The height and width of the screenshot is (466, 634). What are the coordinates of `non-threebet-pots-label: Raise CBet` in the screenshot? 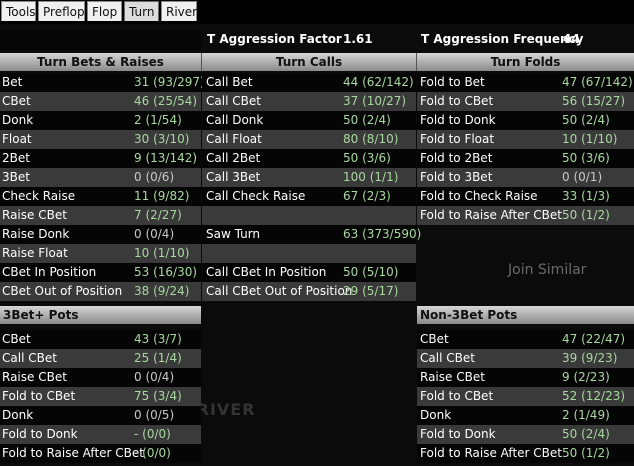 It's located at (452, 377).